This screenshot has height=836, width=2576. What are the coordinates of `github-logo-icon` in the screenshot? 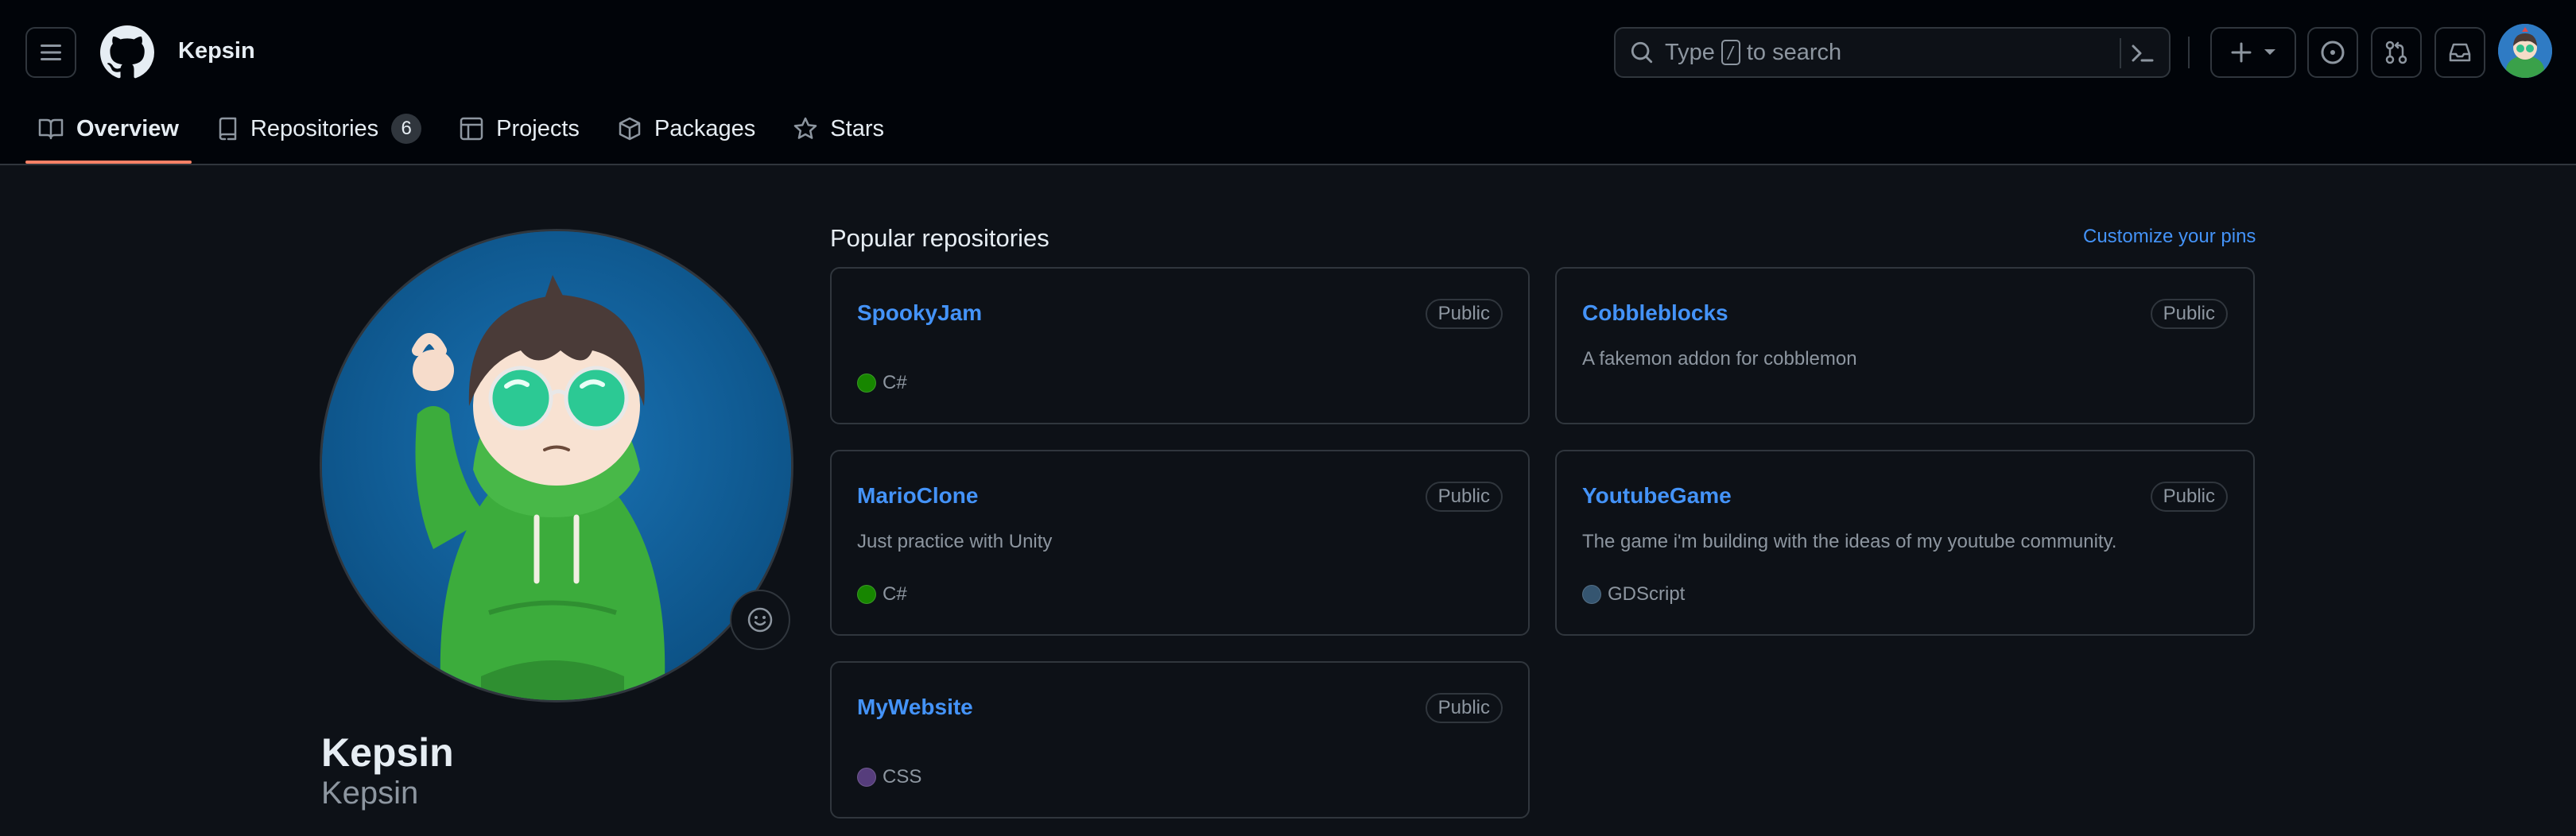 It's located at (127, 52).